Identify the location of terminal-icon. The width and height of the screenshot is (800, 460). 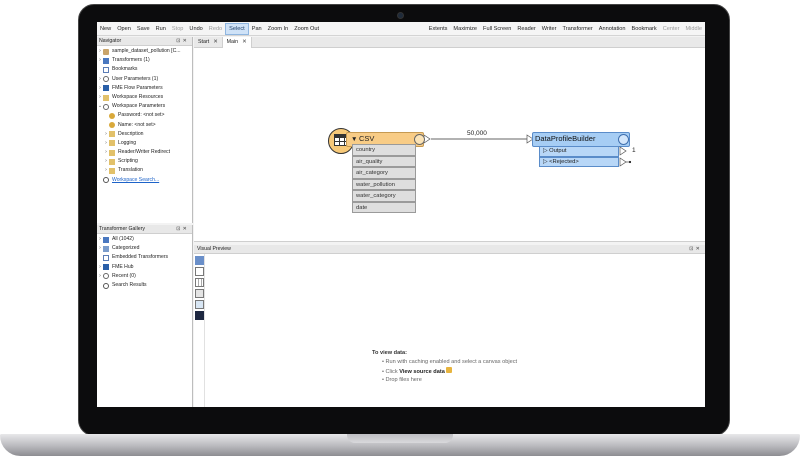
(199, 315).